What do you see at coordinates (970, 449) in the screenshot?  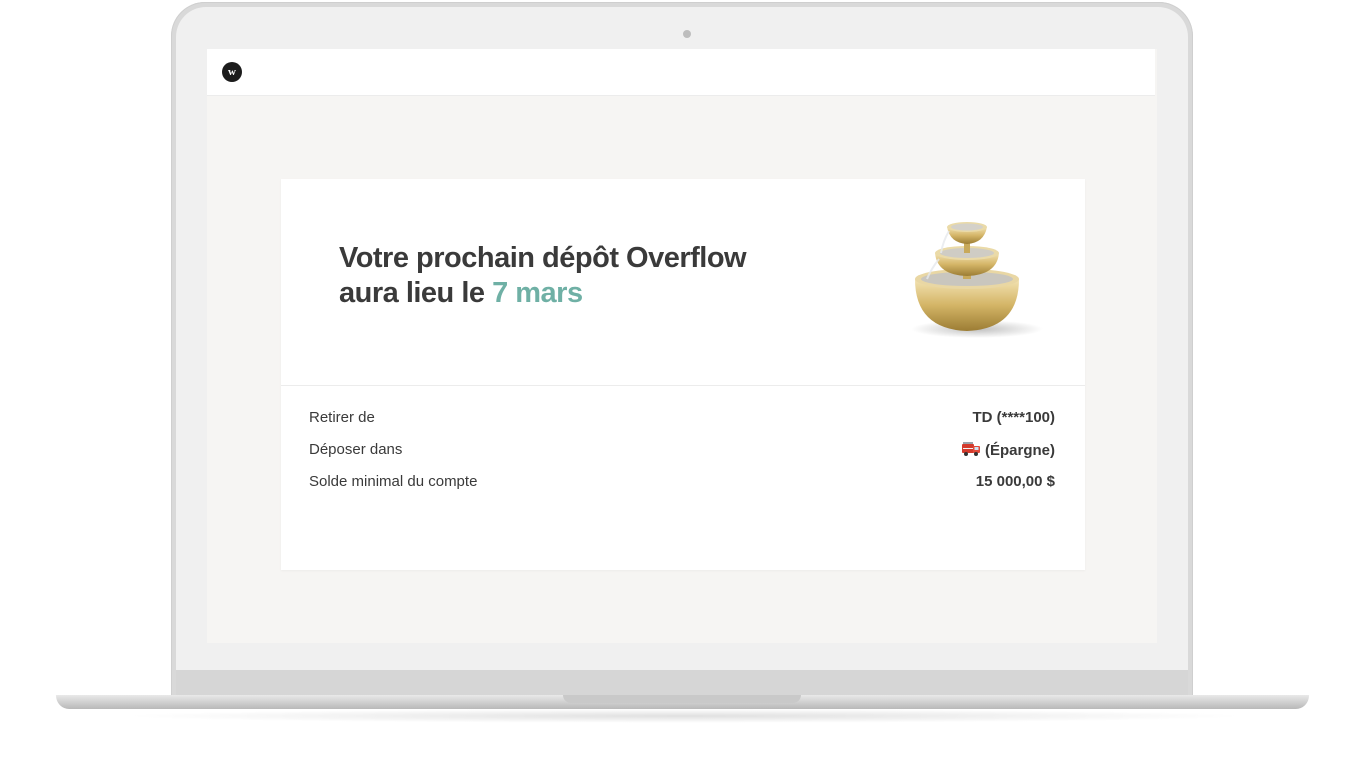 I see `fire-truck-icon` at bounding box center [970, 449].